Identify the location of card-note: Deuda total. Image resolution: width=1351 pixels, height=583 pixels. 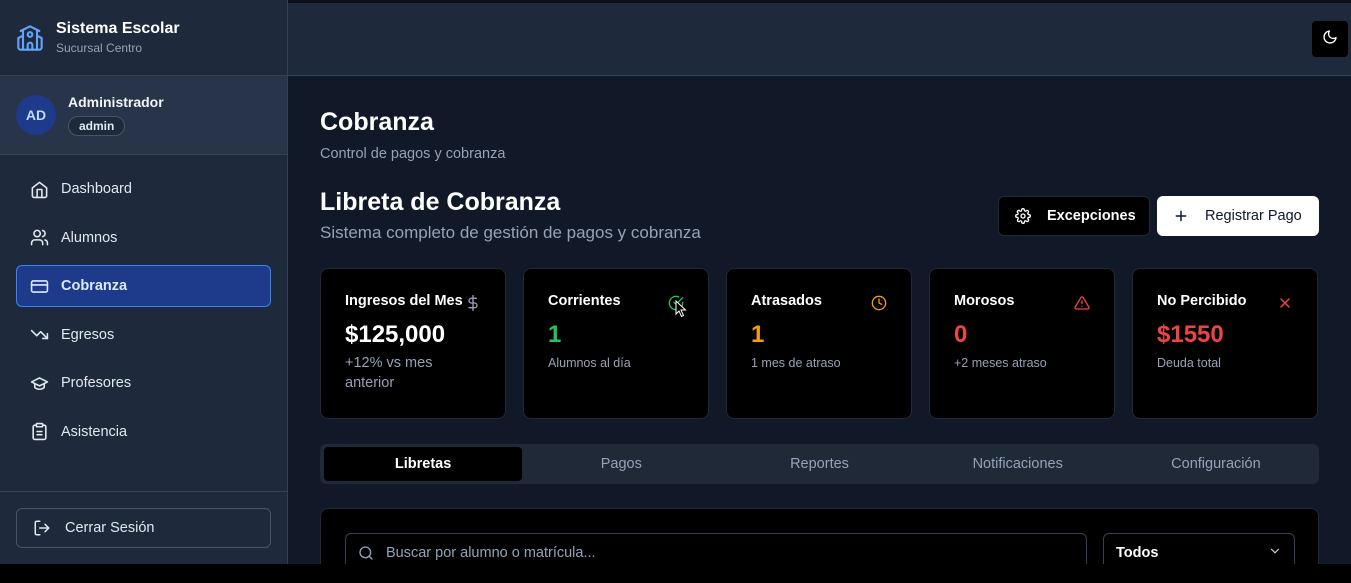
(1189, 363).